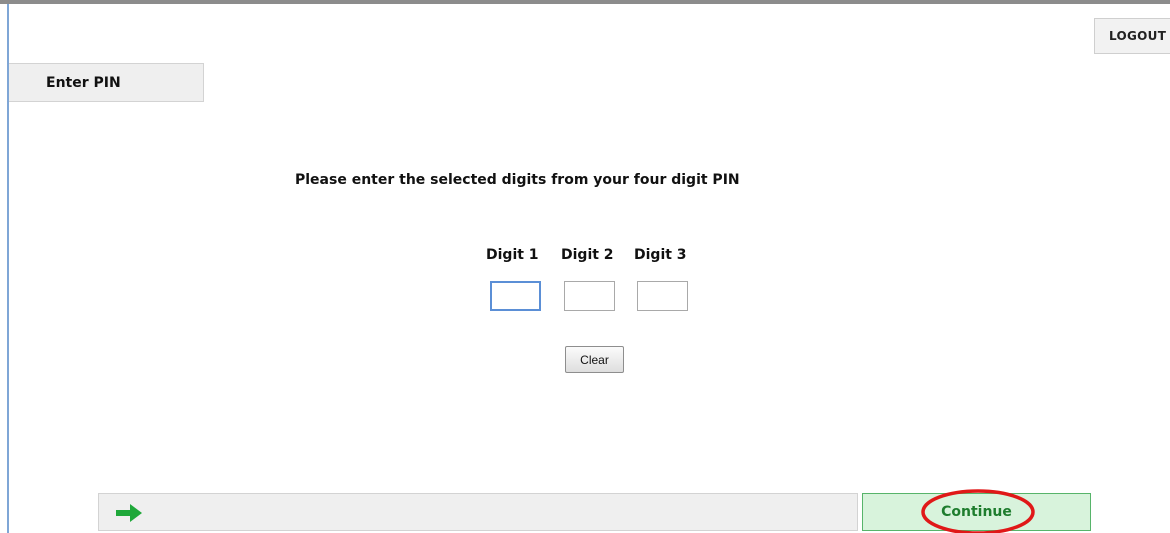  Describe the element at coordinates (594, 359) in the screenshot. I see `clear-button: Clear` at that location.